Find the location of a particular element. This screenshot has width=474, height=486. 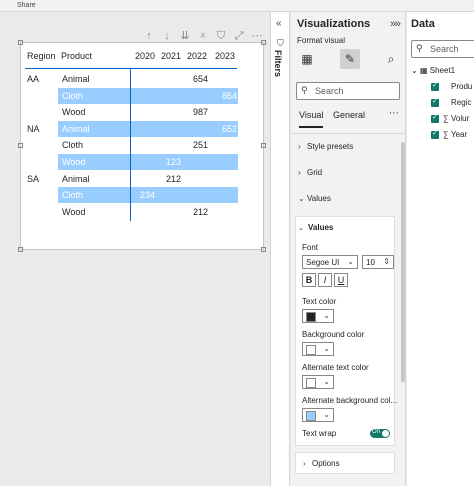

table-row: Cloth 251 is located at coordinates (143, 145).